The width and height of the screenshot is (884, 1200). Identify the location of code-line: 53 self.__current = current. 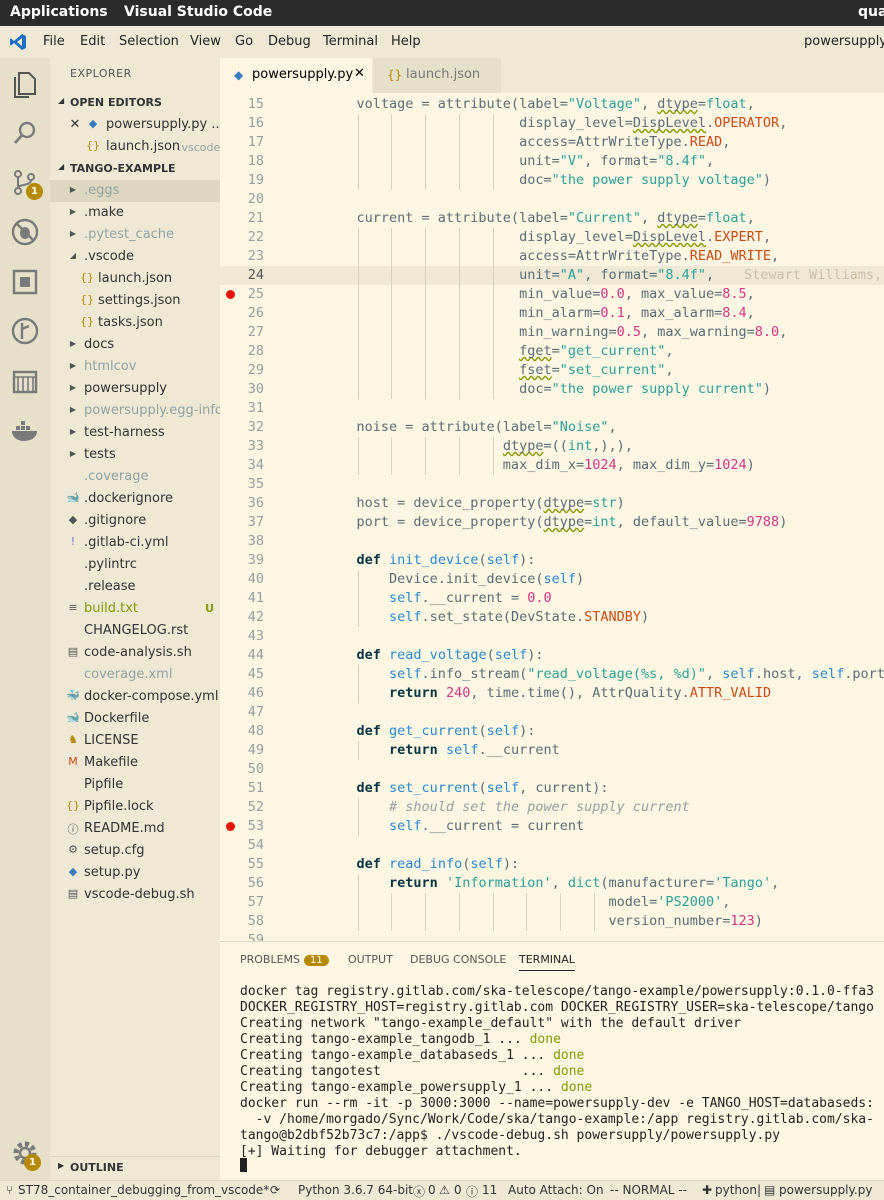
(552, 826).